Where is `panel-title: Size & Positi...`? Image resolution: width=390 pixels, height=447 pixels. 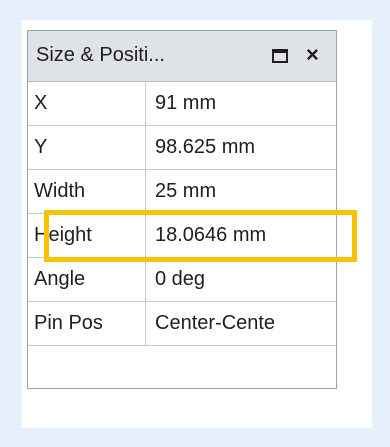
panel-title: Size & Positi... is located at coordinates (100, 55).